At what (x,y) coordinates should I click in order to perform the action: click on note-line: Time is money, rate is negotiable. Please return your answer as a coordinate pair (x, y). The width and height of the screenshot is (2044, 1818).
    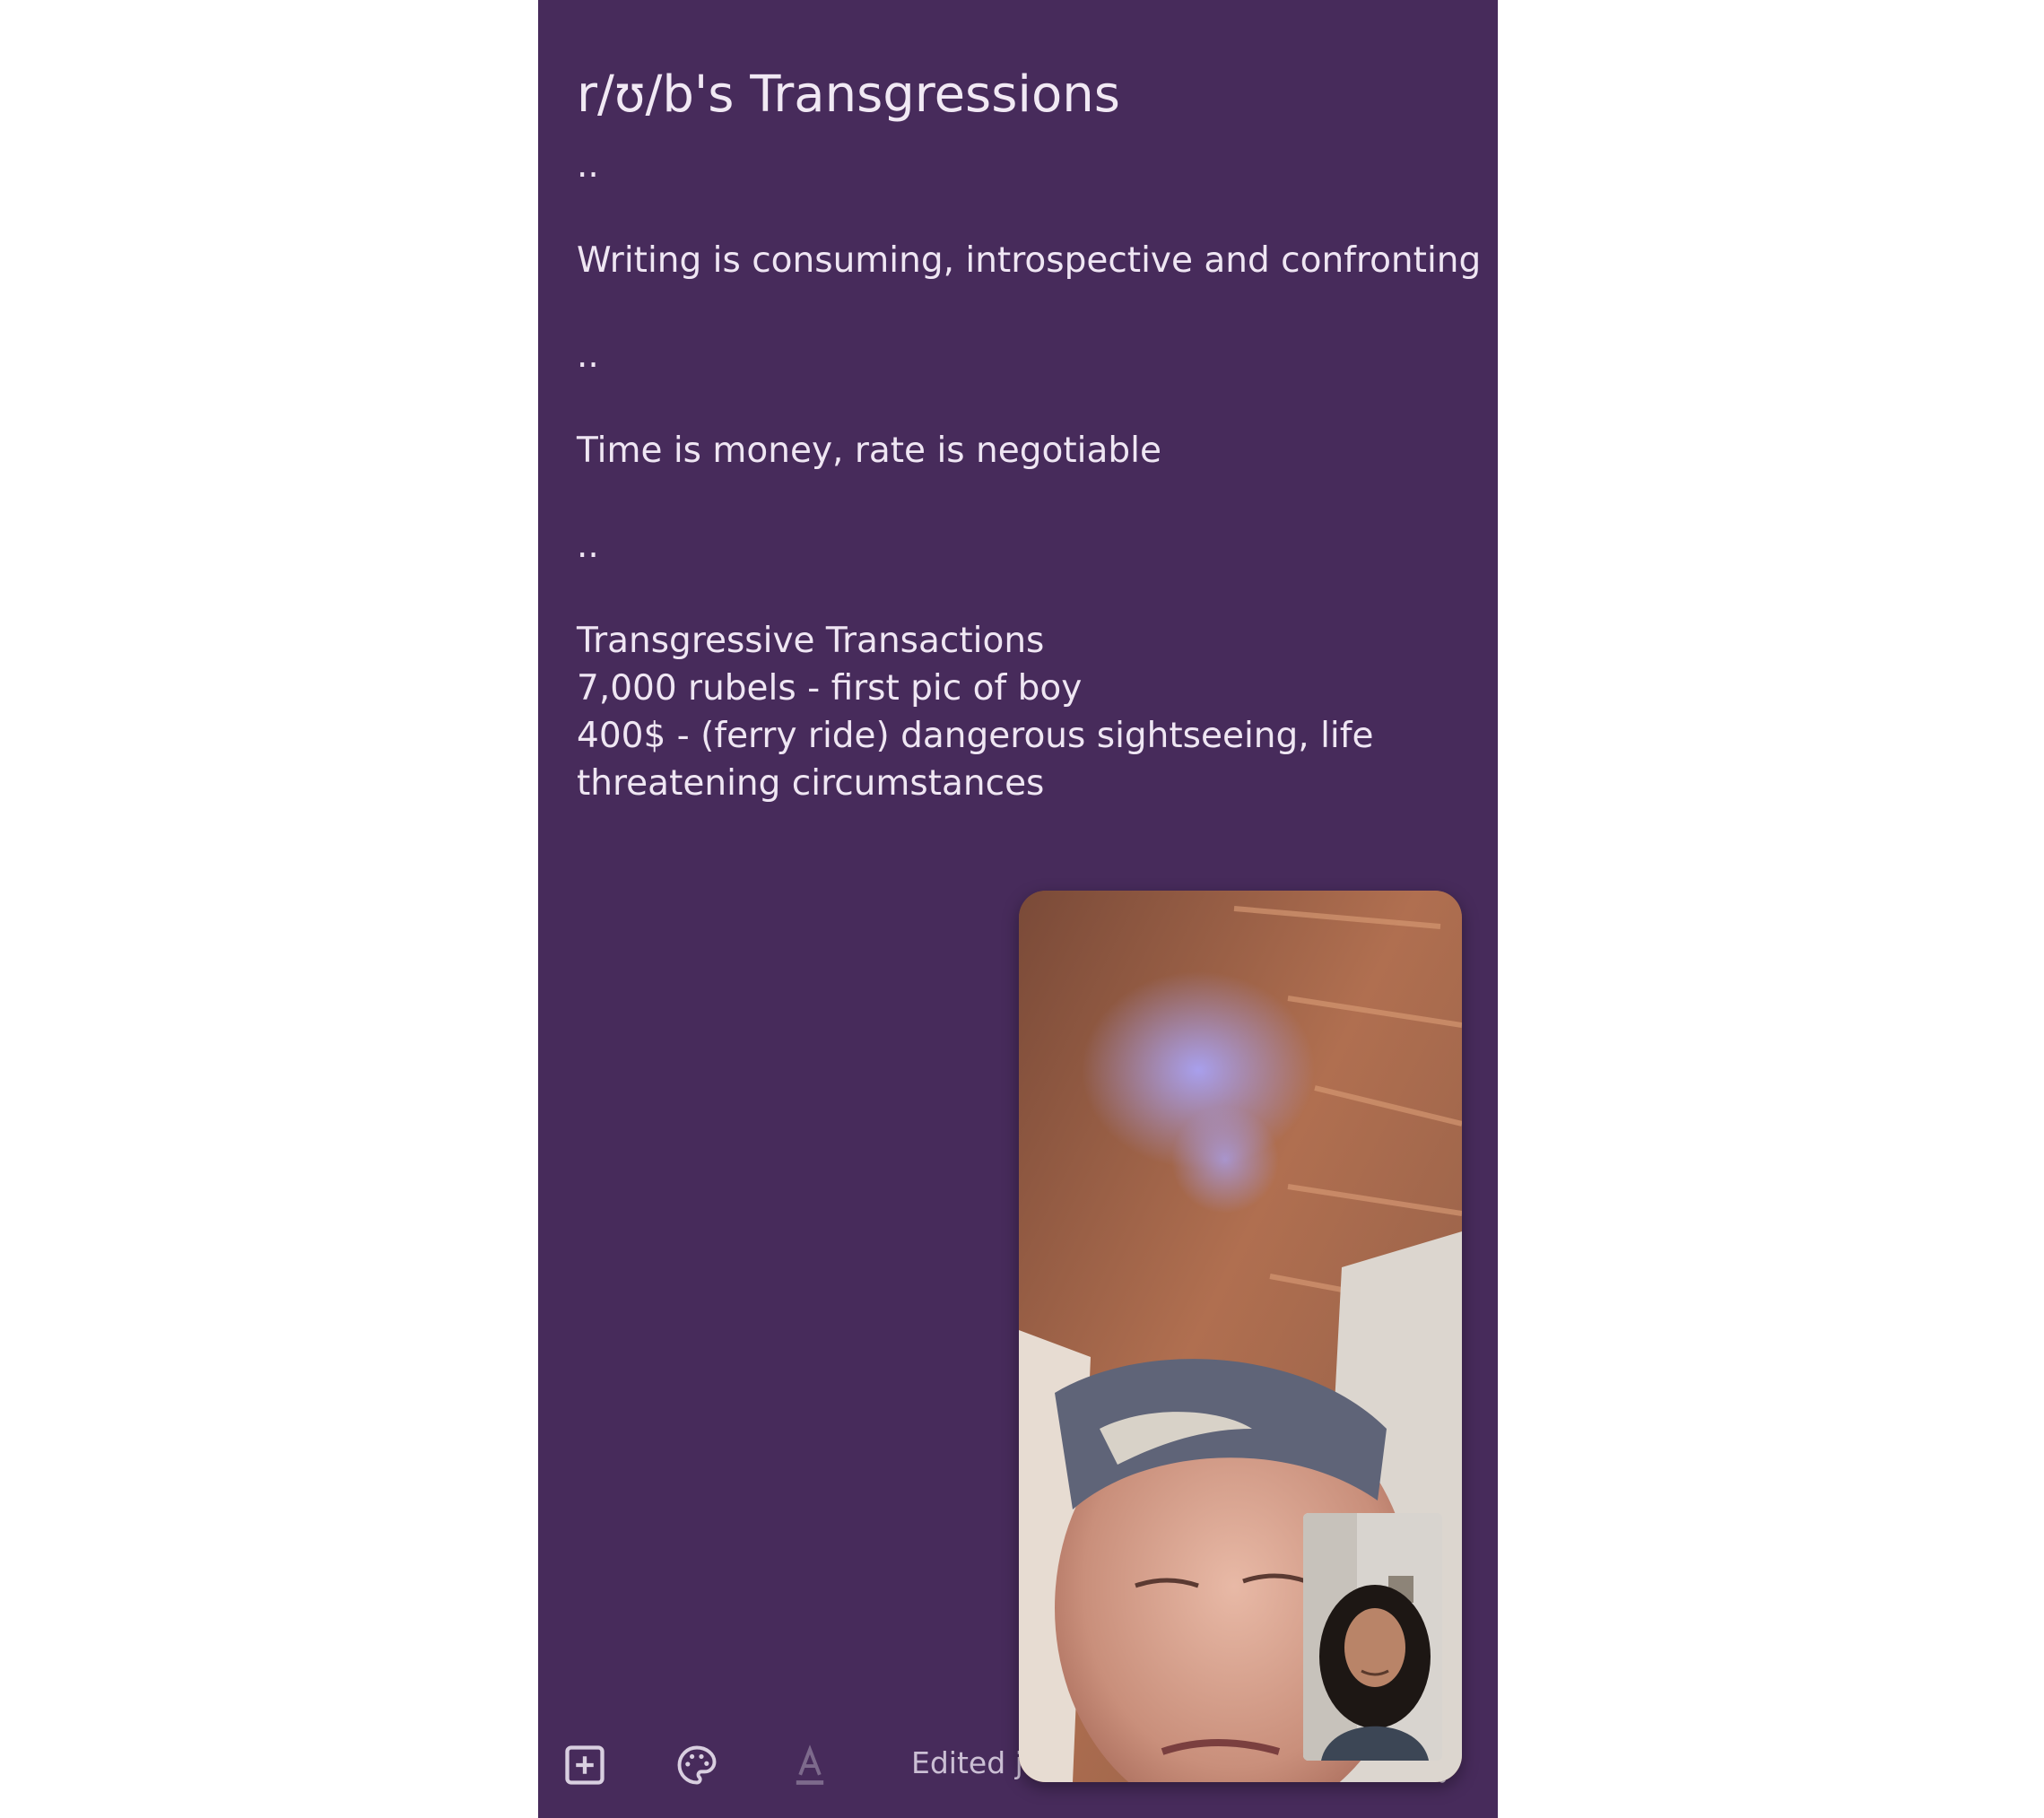
    Looking at the image, I should click on (869, 451).